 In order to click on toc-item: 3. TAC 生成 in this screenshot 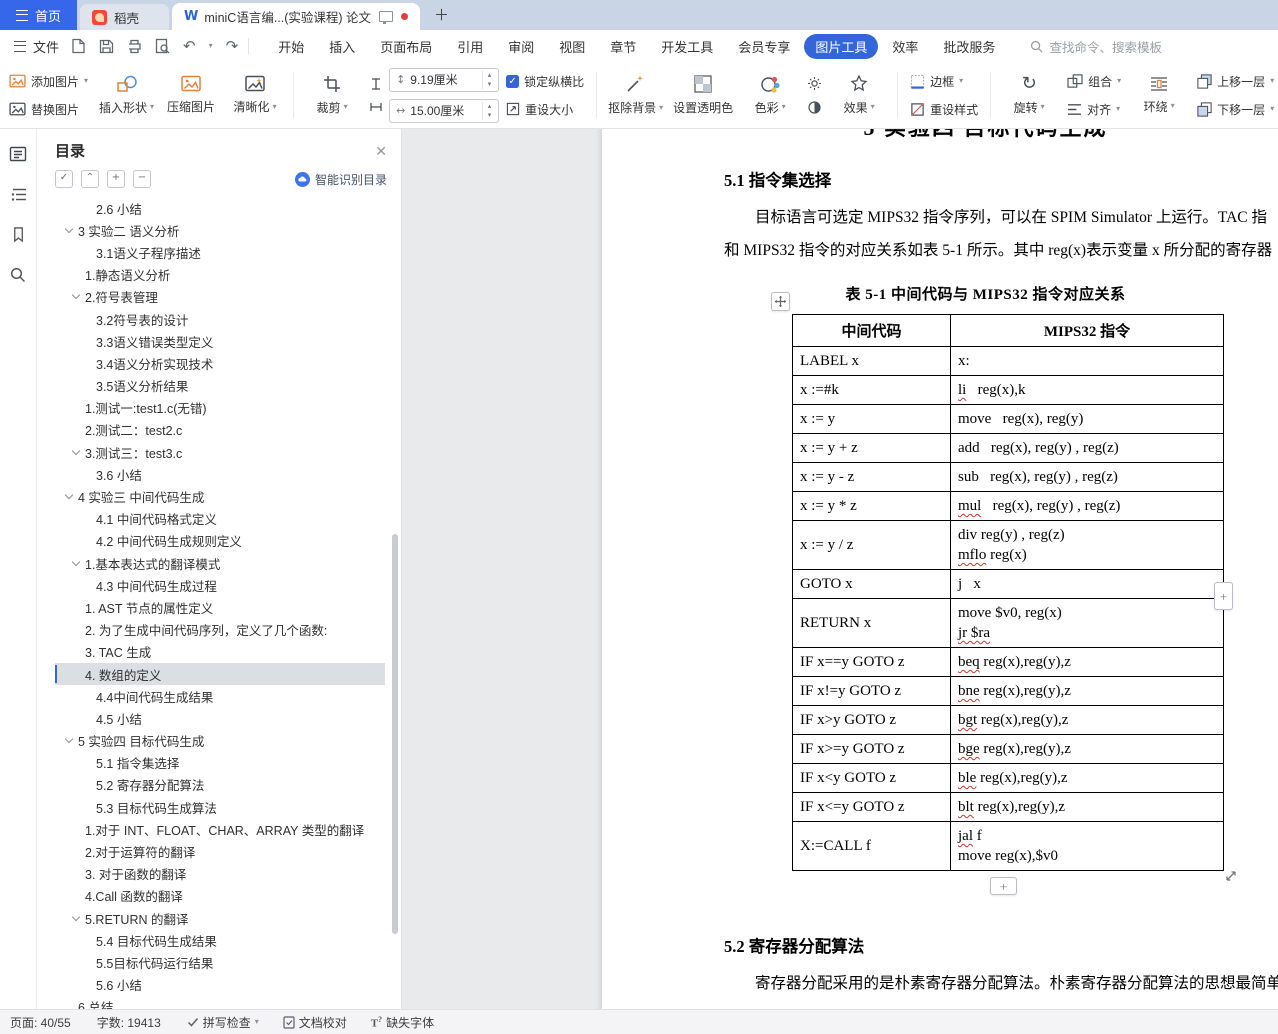, I will do `click(220, 652)`.